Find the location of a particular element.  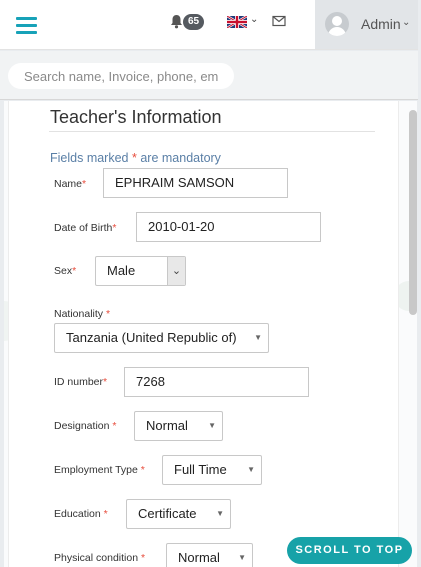

hamburger-menu-icon is located at coordinates (26, 25).